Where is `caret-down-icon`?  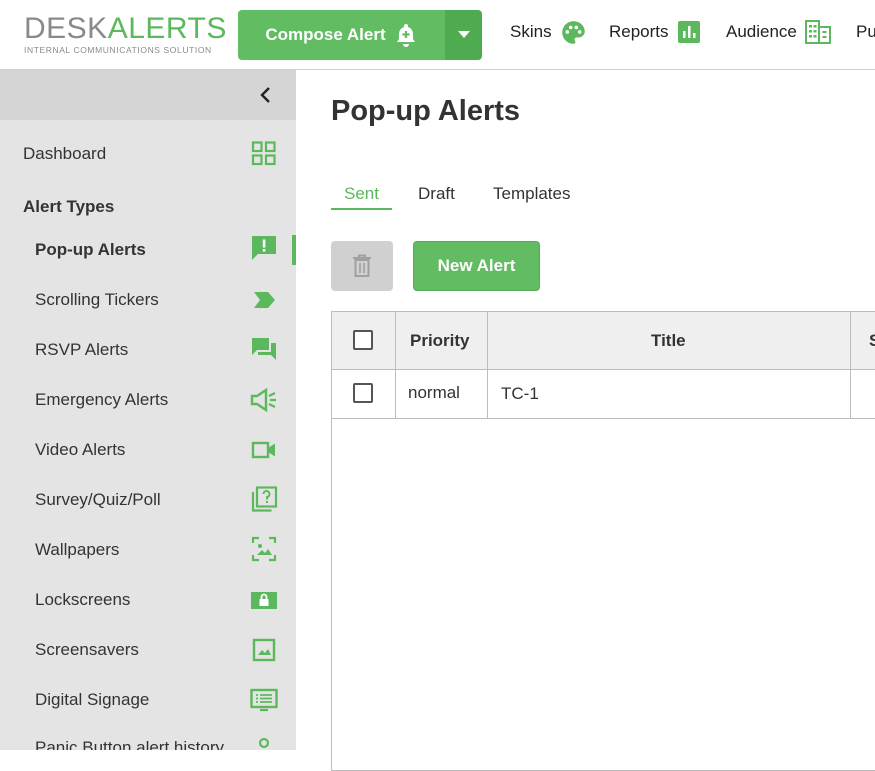 caret-down-icon is located at coordinates (463, 34).